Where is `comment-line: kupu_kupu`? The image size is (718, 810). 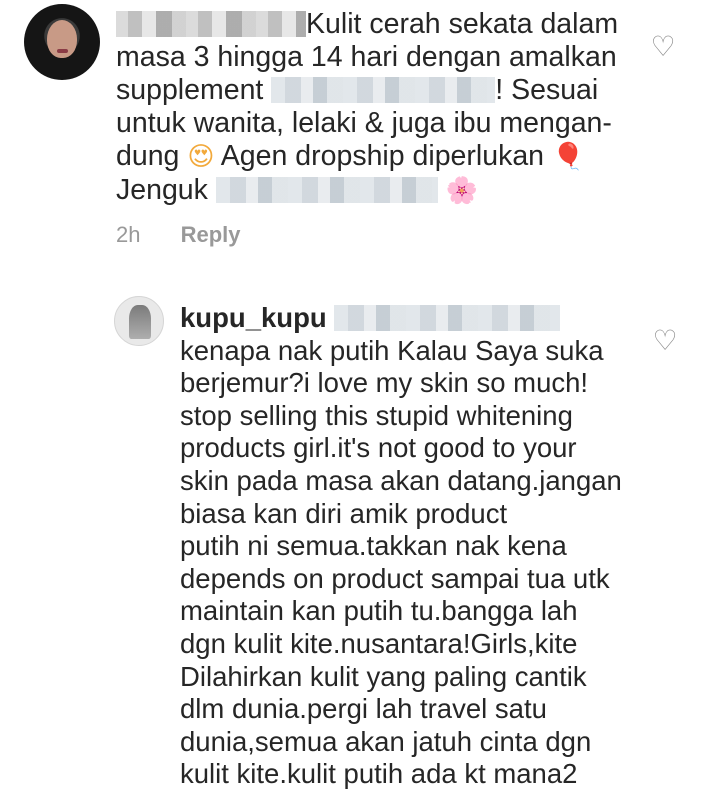 comment-line: kupu_kupu is located at coordinates (420, 318).